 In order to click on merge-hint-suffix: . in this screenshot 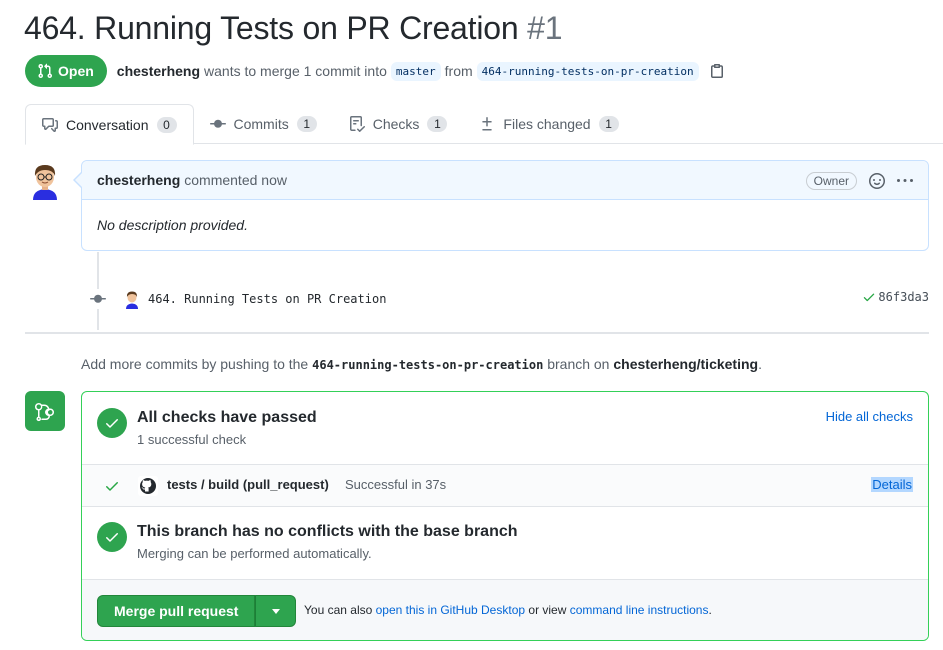, I will do `click(710, 610)`.